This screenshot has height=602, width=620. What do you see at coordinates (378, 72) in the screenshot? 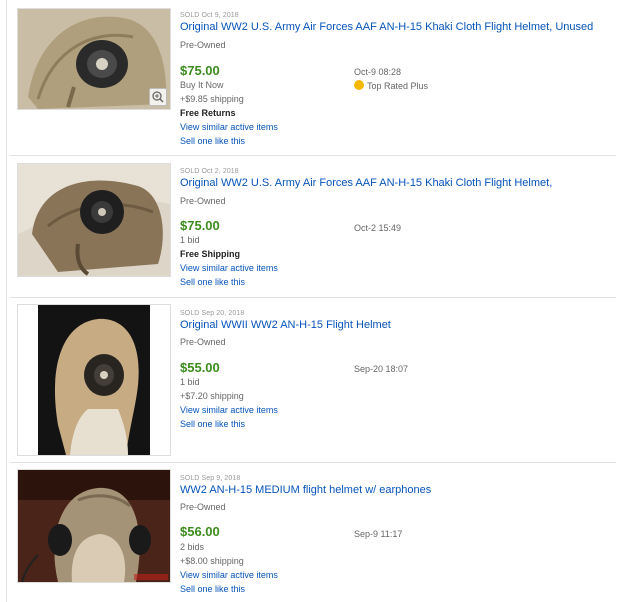
I see `end-time: Oct-9 08:28` at bounding box center [378, 72].